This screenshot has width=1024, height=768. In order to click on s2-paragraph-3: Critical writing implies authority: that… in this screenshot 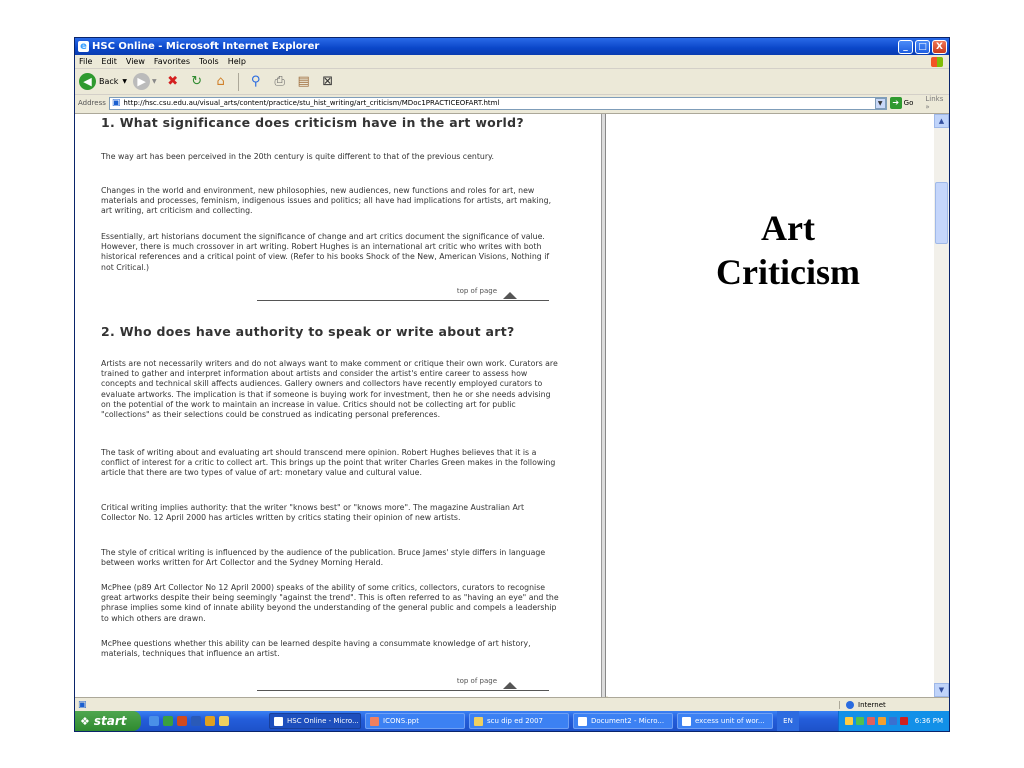, I will do `click(313, 513)`.